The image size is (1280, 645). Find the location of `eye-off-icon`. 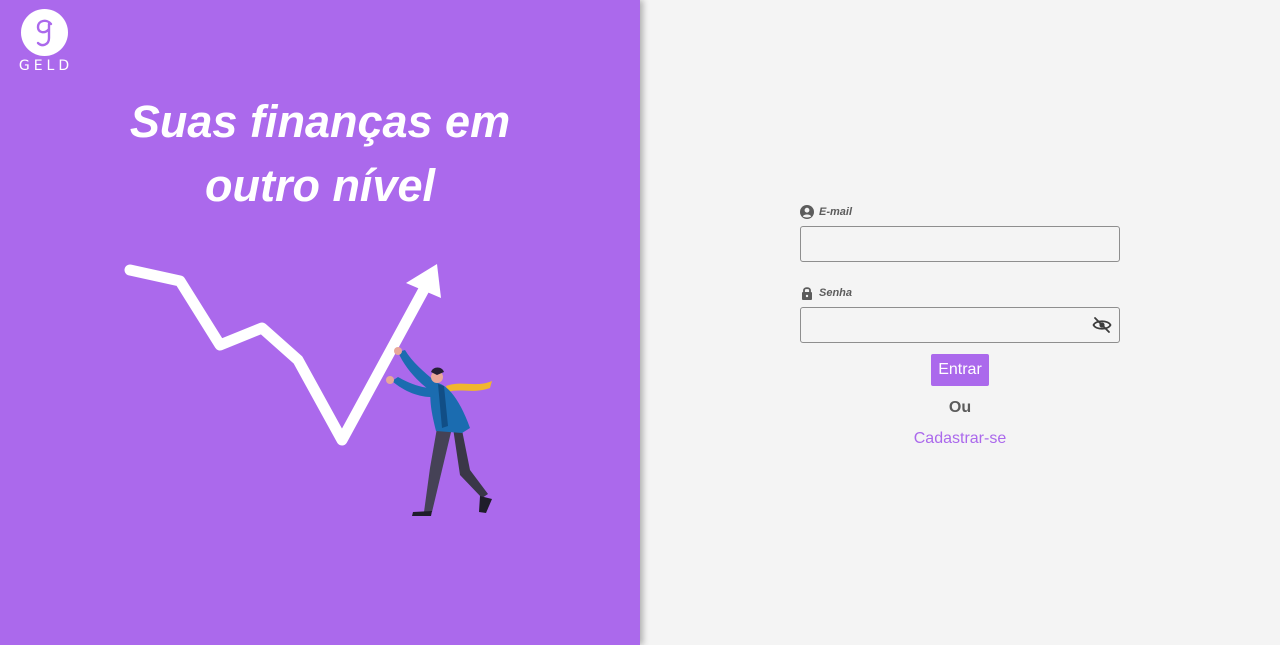

eye-off-icon is located at coordinates (1102, 325).